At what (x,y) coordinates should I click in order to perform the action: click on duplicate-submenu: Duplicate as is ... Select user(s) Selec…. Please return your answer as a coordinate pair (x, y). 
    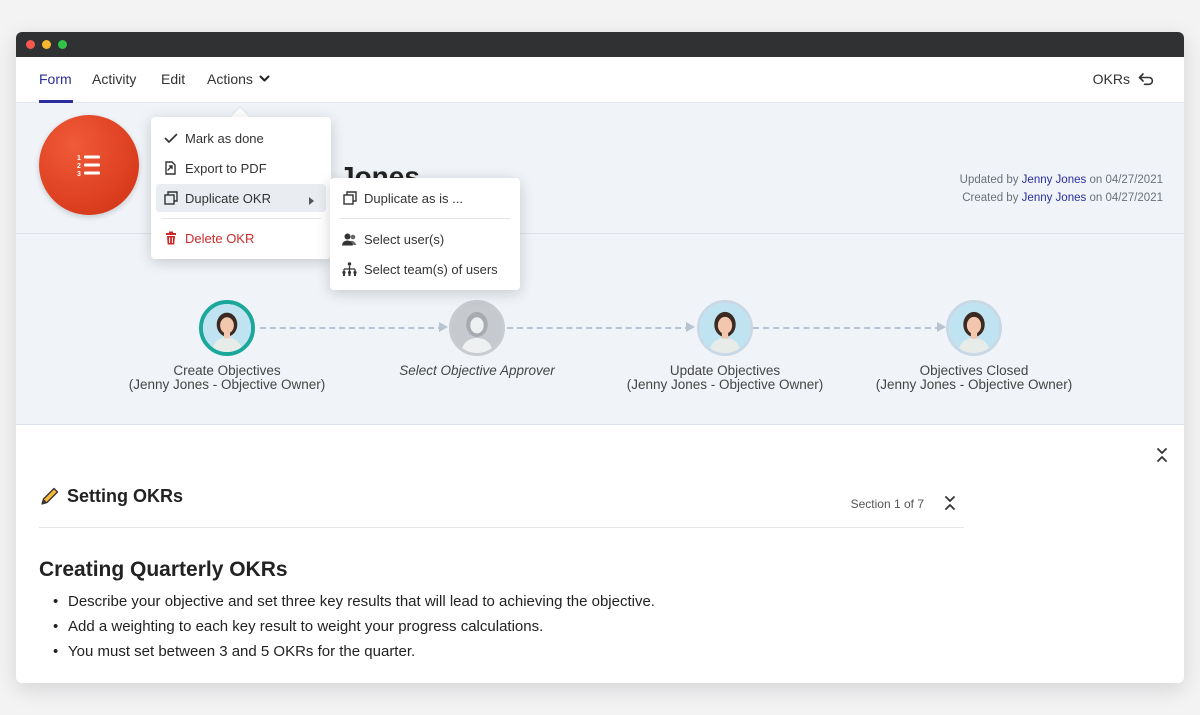
    Looking at the image, I should click on (425, 234).